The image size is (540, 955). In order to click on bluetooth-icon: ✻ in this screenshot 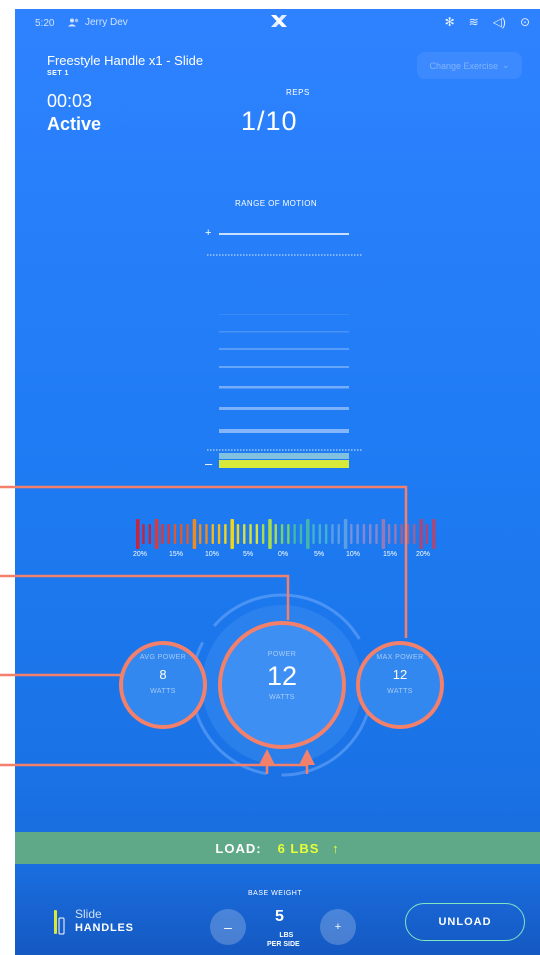, I will do `click(449, 22)`.